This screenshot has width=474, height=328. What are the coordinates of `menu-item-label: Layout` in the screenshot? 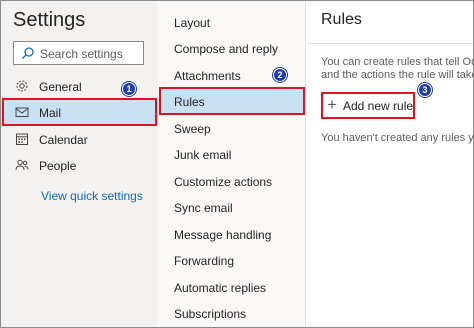 It's located at (192, 23).